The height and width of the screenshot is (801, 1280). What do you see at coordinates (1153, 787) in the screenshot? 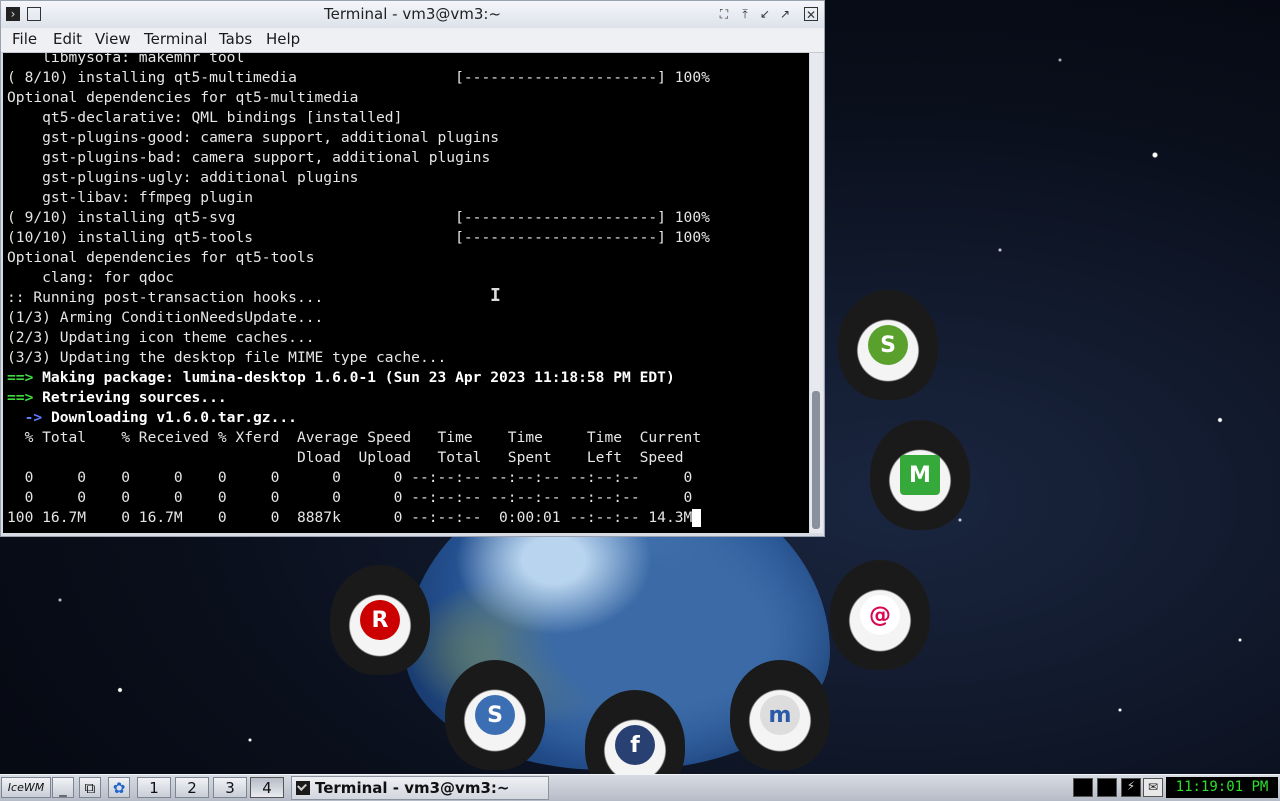
I see `mail-icon: ✉` at bounding box center [1153, 787].